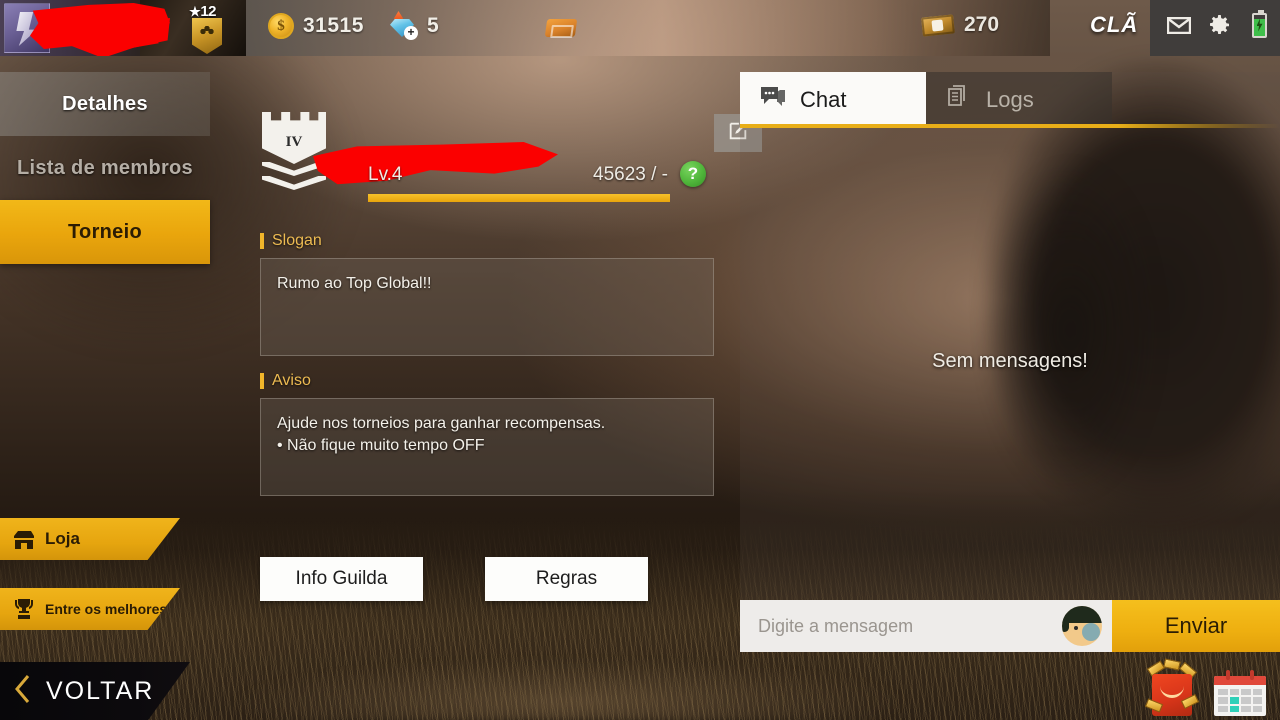 The image size is (1280, 720). I want to click on notice-label-row: Aviso, so click(487, 381).